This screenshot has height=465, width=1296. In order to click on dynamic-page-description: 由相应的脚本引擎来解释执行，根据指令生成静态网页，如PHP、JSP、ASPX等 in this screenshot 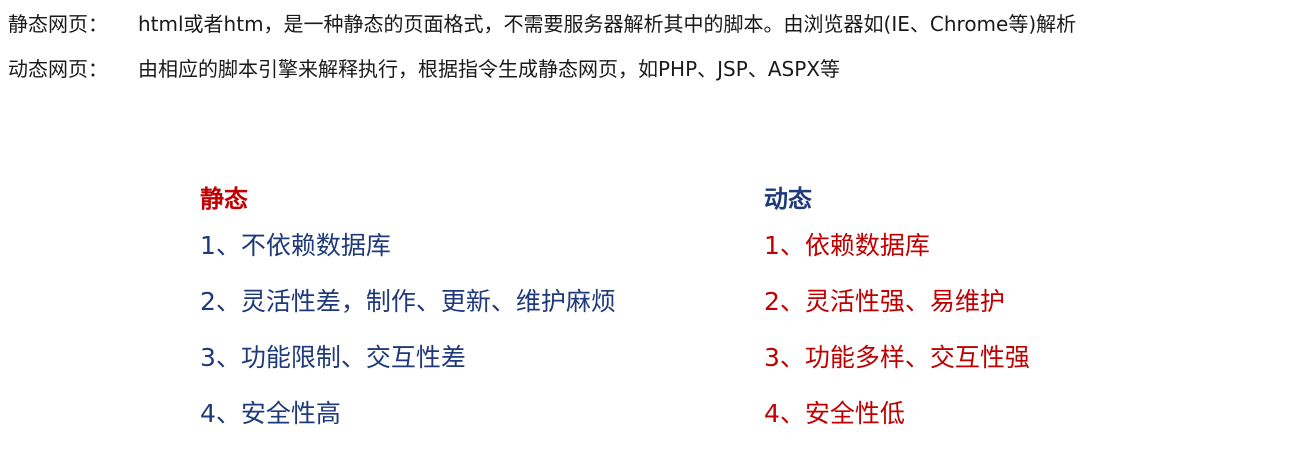, I will do `click(489, 69)`.